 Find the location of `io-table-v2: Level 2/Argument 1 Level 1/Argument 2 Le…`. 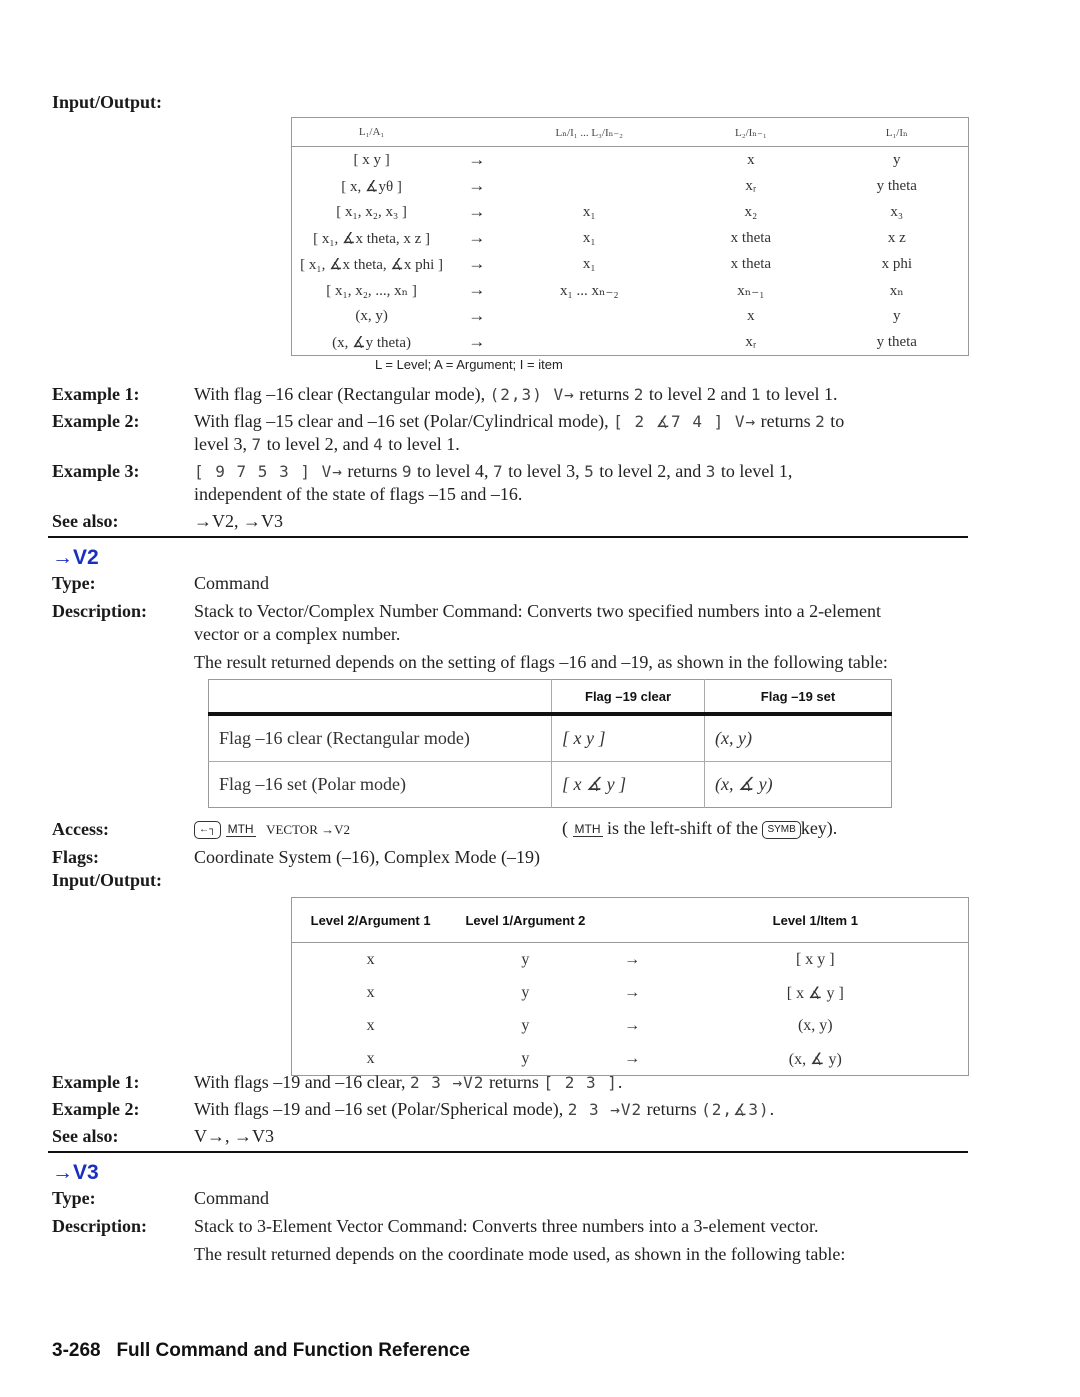

io-table-v2: Level 2/Argument 1 Level 1/Argument 2 Le… is located at coordinates (630, 986).